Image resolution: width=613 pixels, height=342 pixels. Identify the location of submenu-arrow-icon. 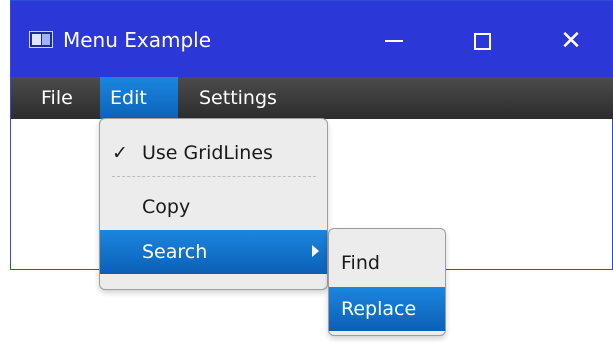
(315, 251).